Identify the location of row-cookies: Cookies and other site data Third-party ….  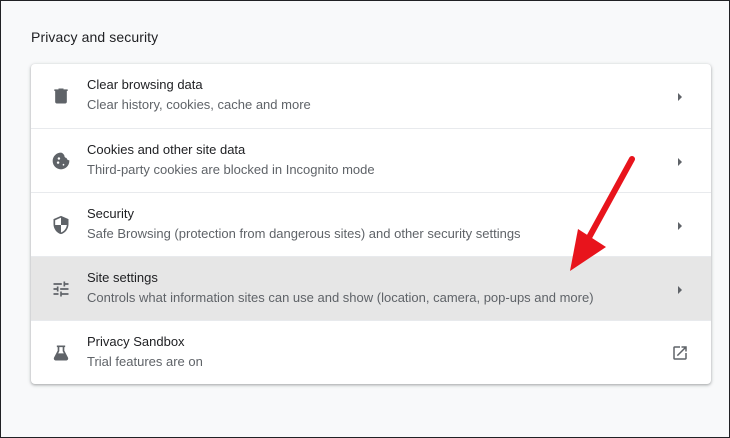
(371, 160).